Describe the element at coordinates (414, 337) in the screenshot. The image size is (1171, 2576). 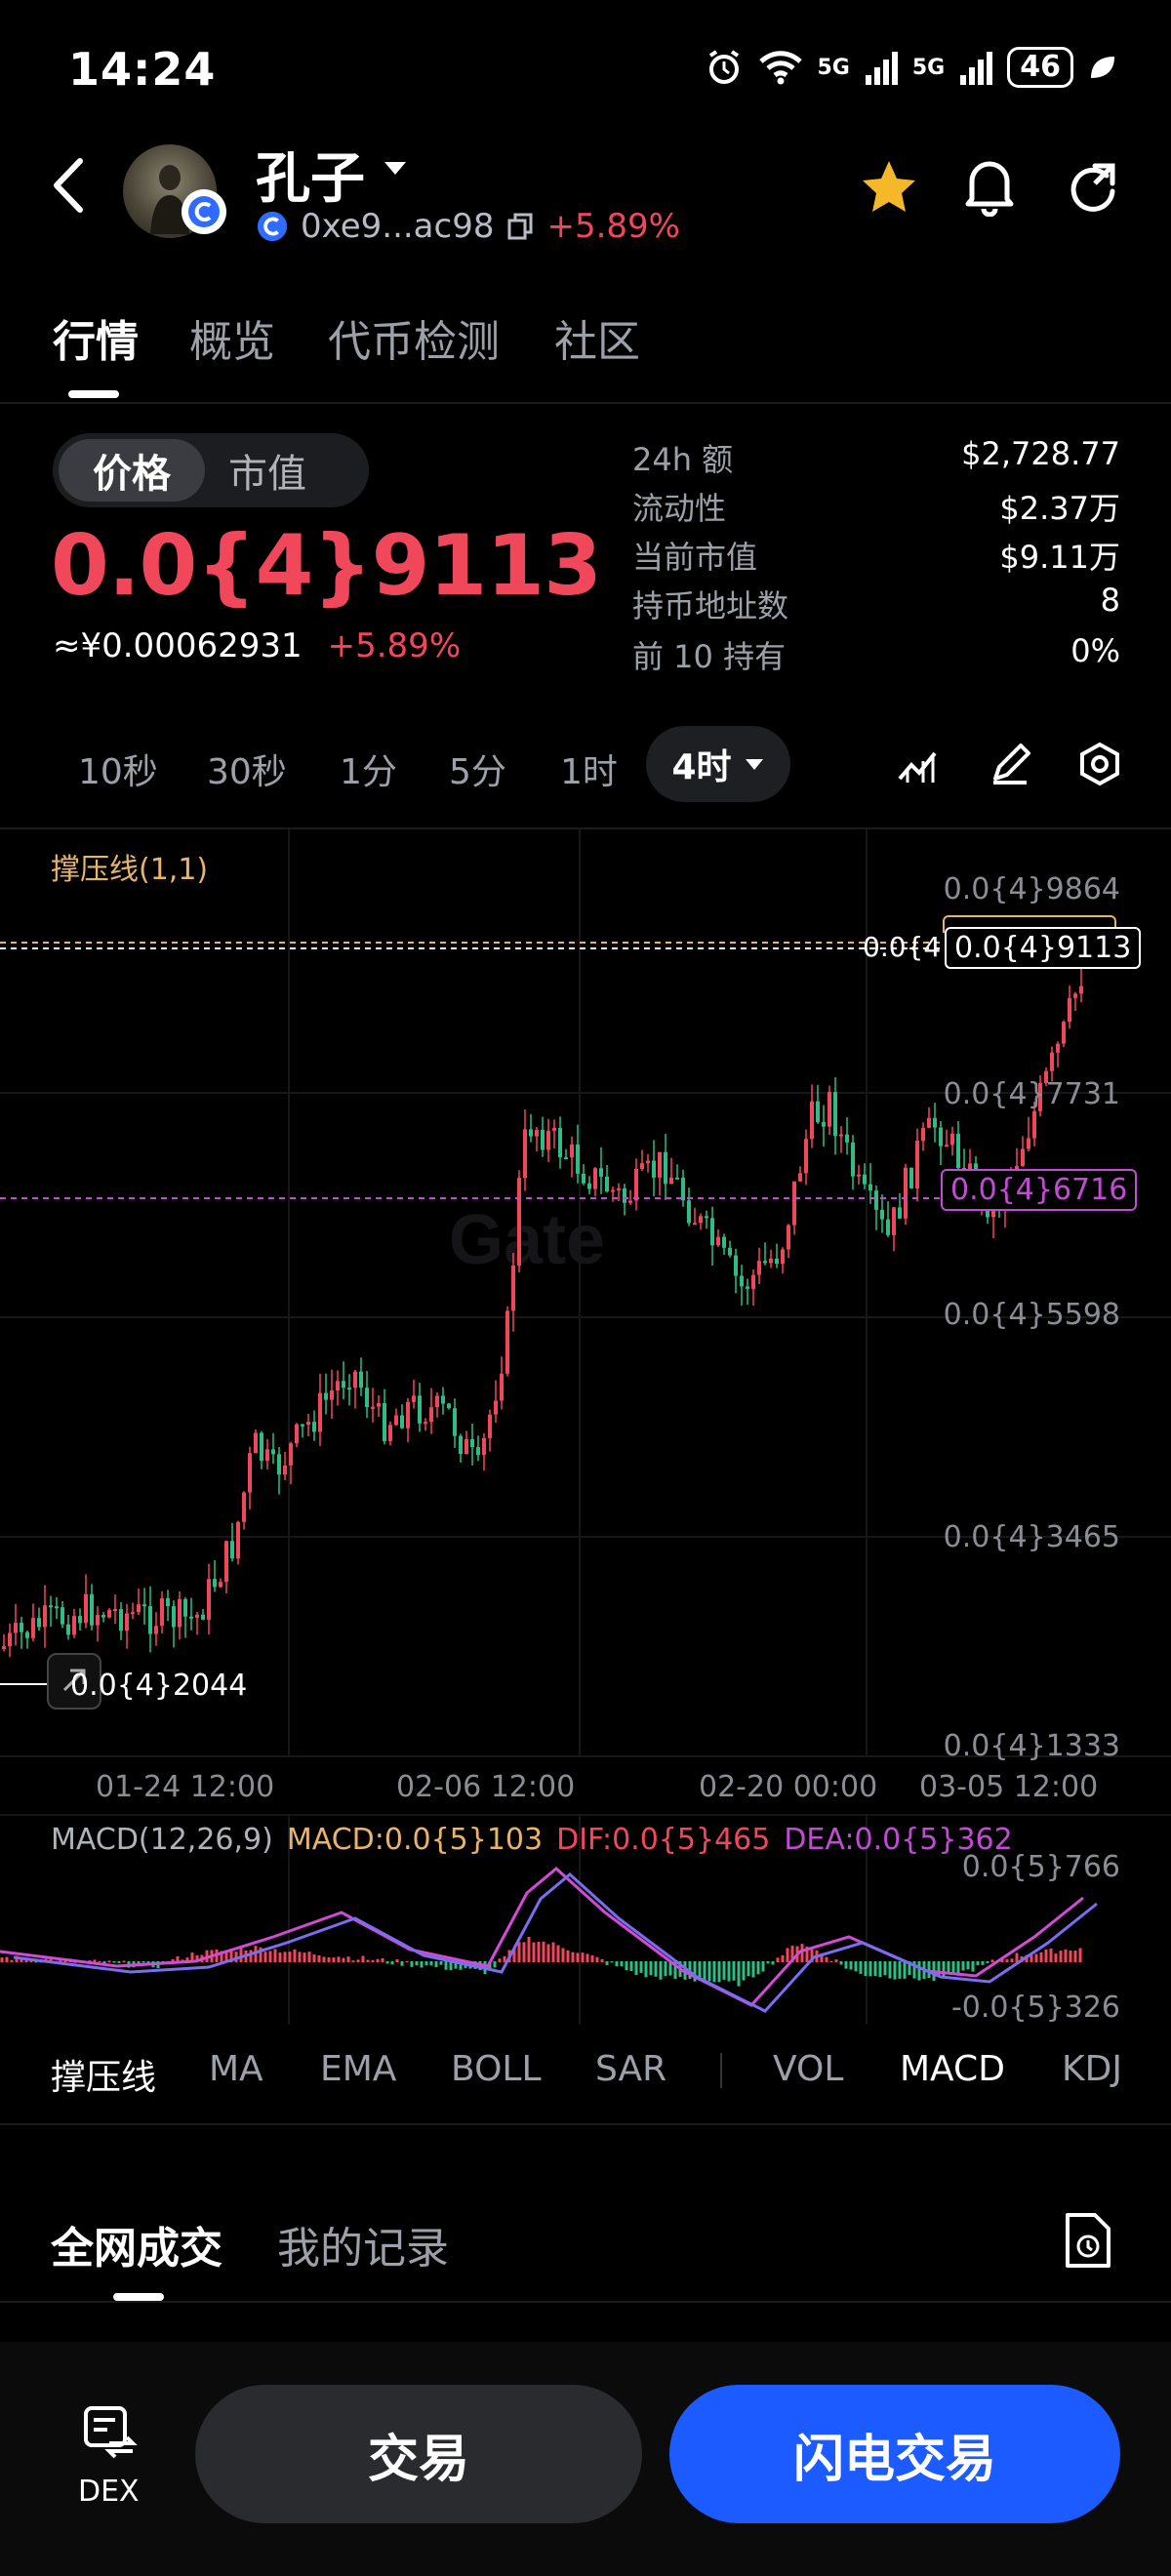
I see `tab-token-check: 代币检测` at that location.